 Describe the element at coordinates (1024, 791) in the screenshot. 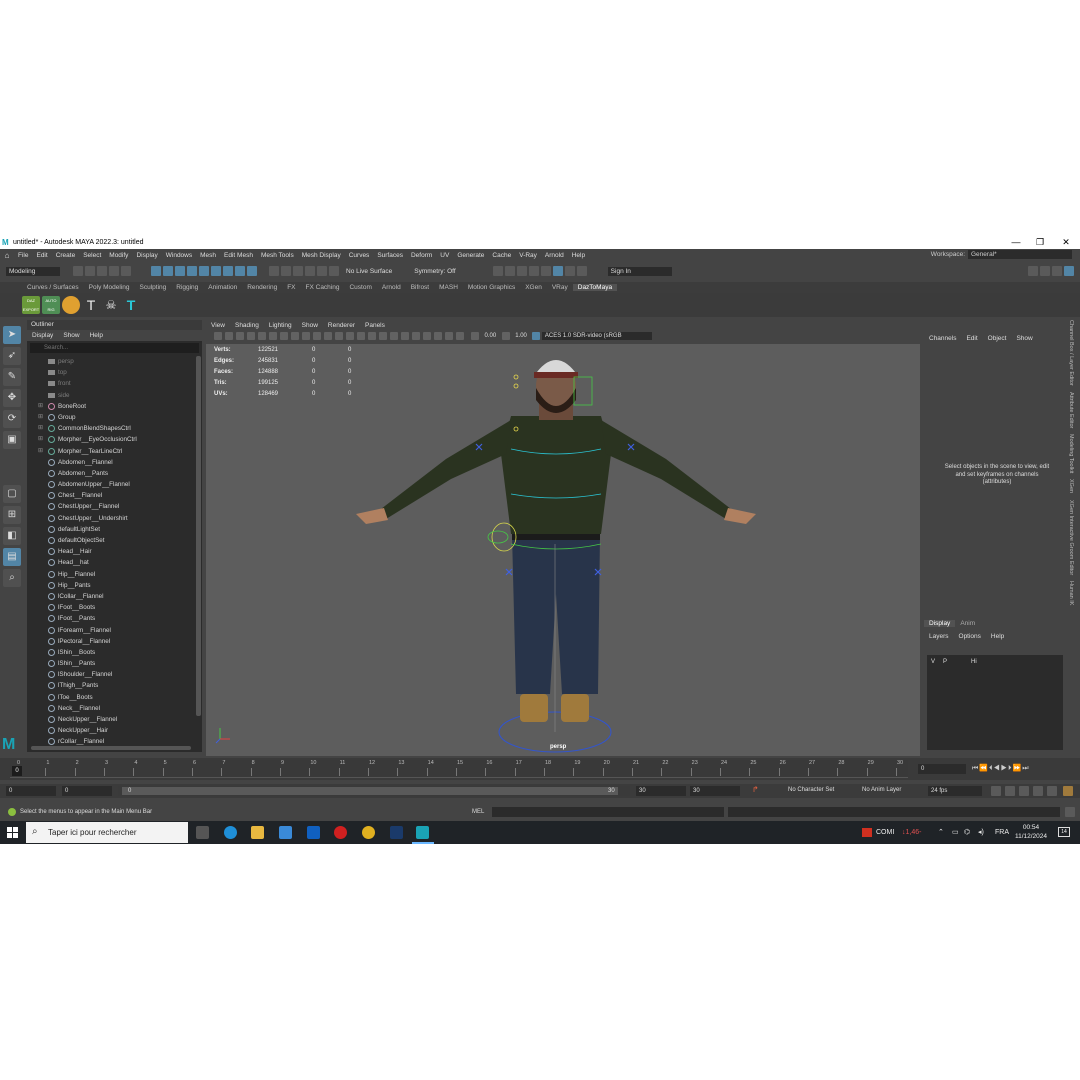

I see `preferences-icon` at that location.